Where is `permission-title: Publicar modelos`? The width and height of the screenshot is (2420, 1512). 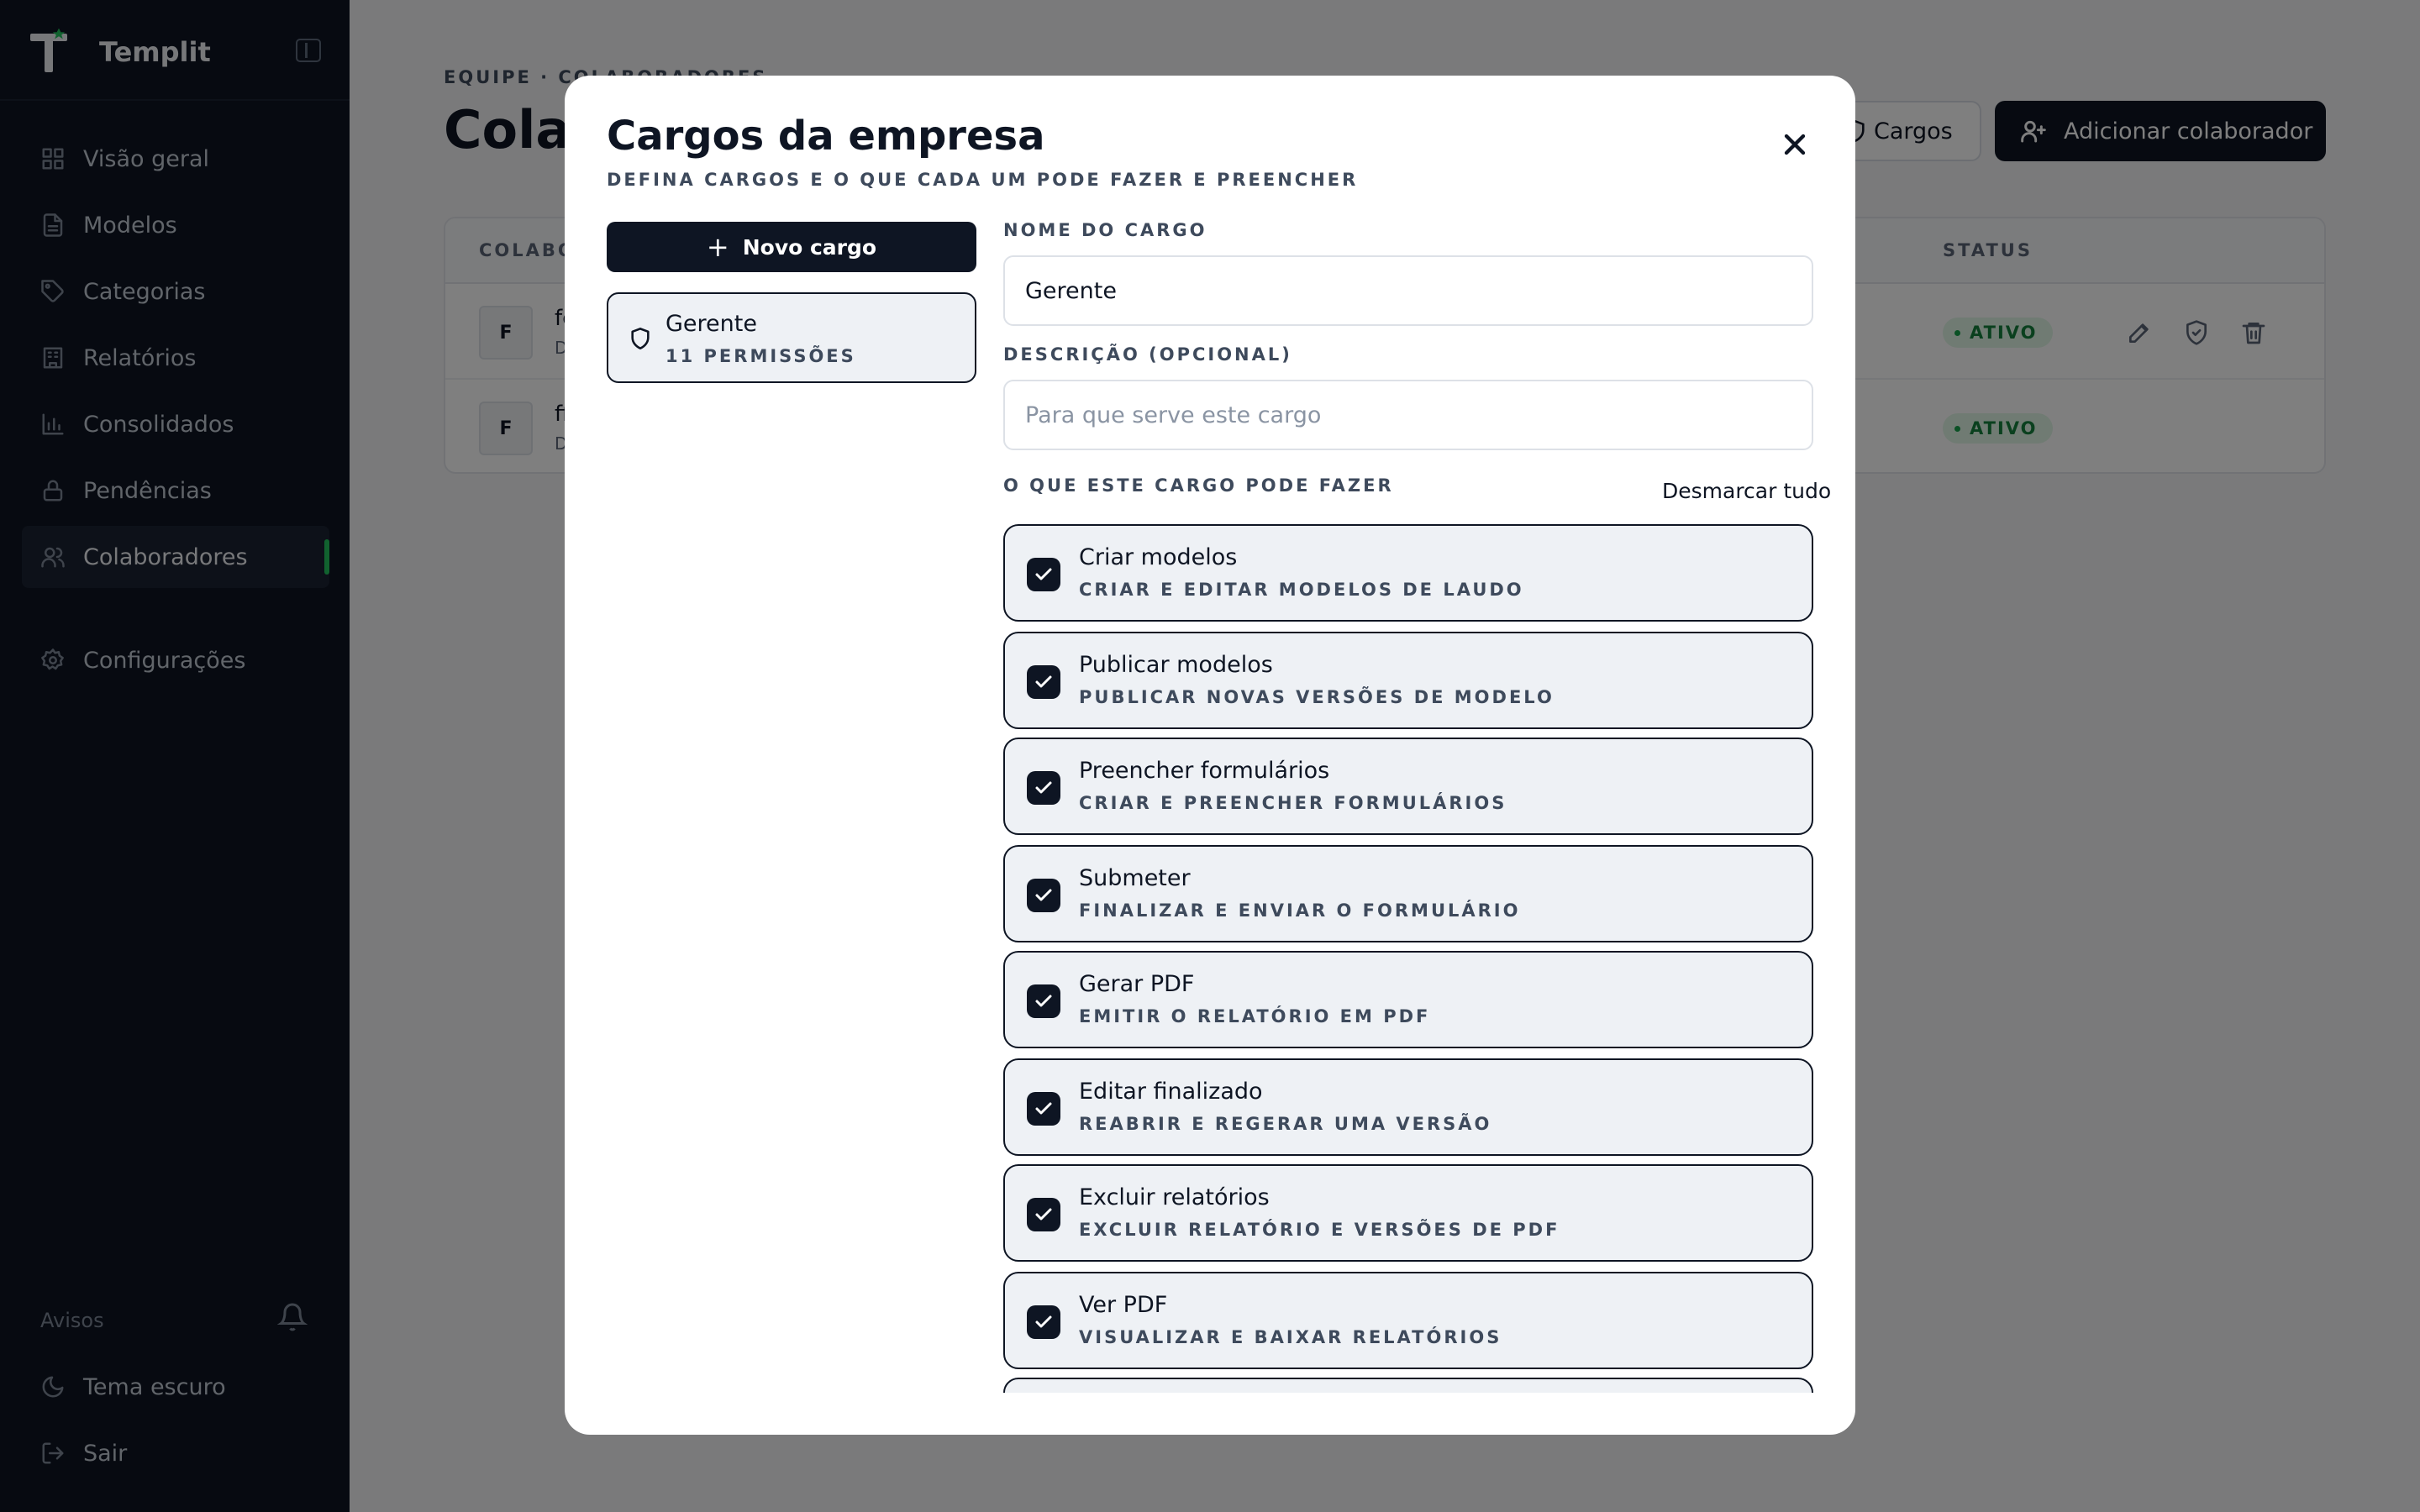
permission-title: Publicar modelos is located at coordinates (1176, 665).